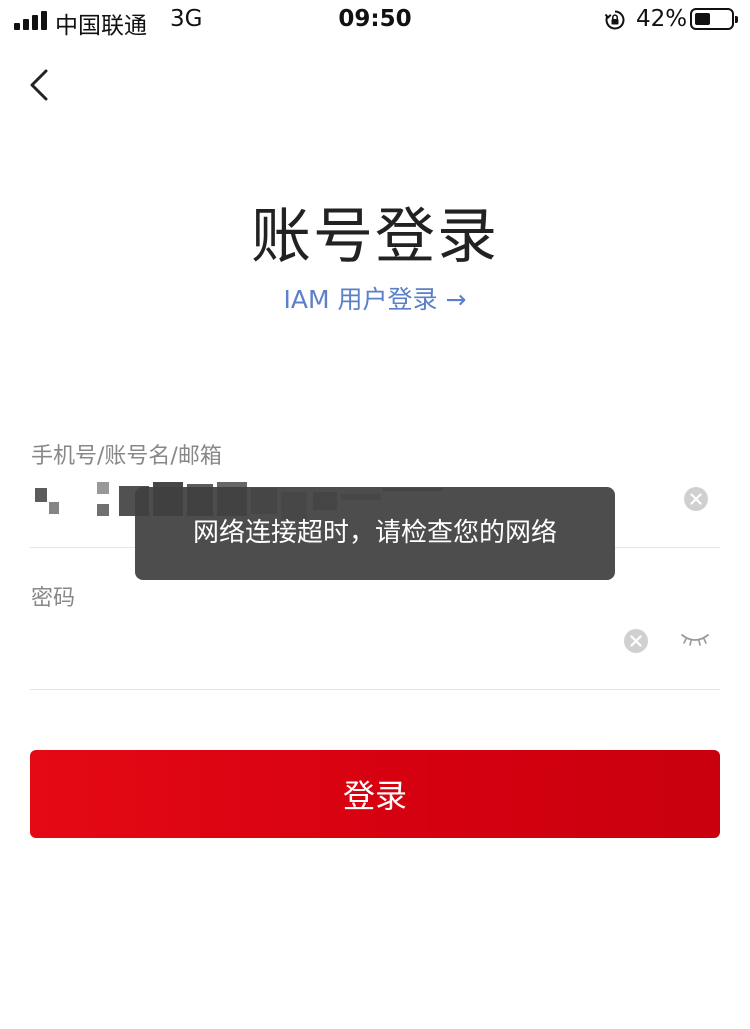 This screenshot has height=1029, width=750. What do you see at coordinates (375, 21) in the screenshot?
I see `status-bar: 中国联通 3G 09:50 42%` at bounding box center [375, 21].